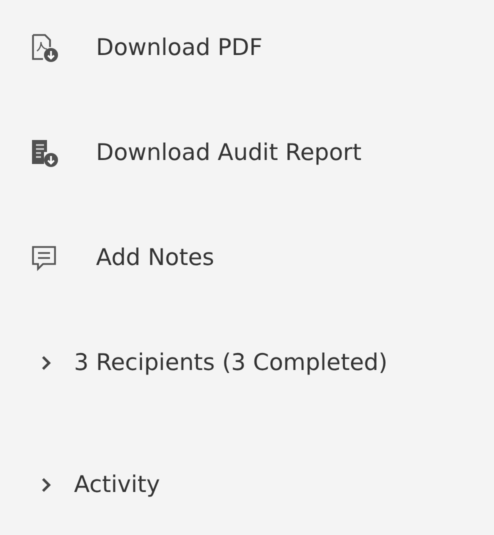 The height and width of the screenshot is (535, 494). What do you see at coordinates (214, 363) in the screenshot?
I see `section-toggle: 3 Recipients (3 Completed)` at bounding box center [214, 363].